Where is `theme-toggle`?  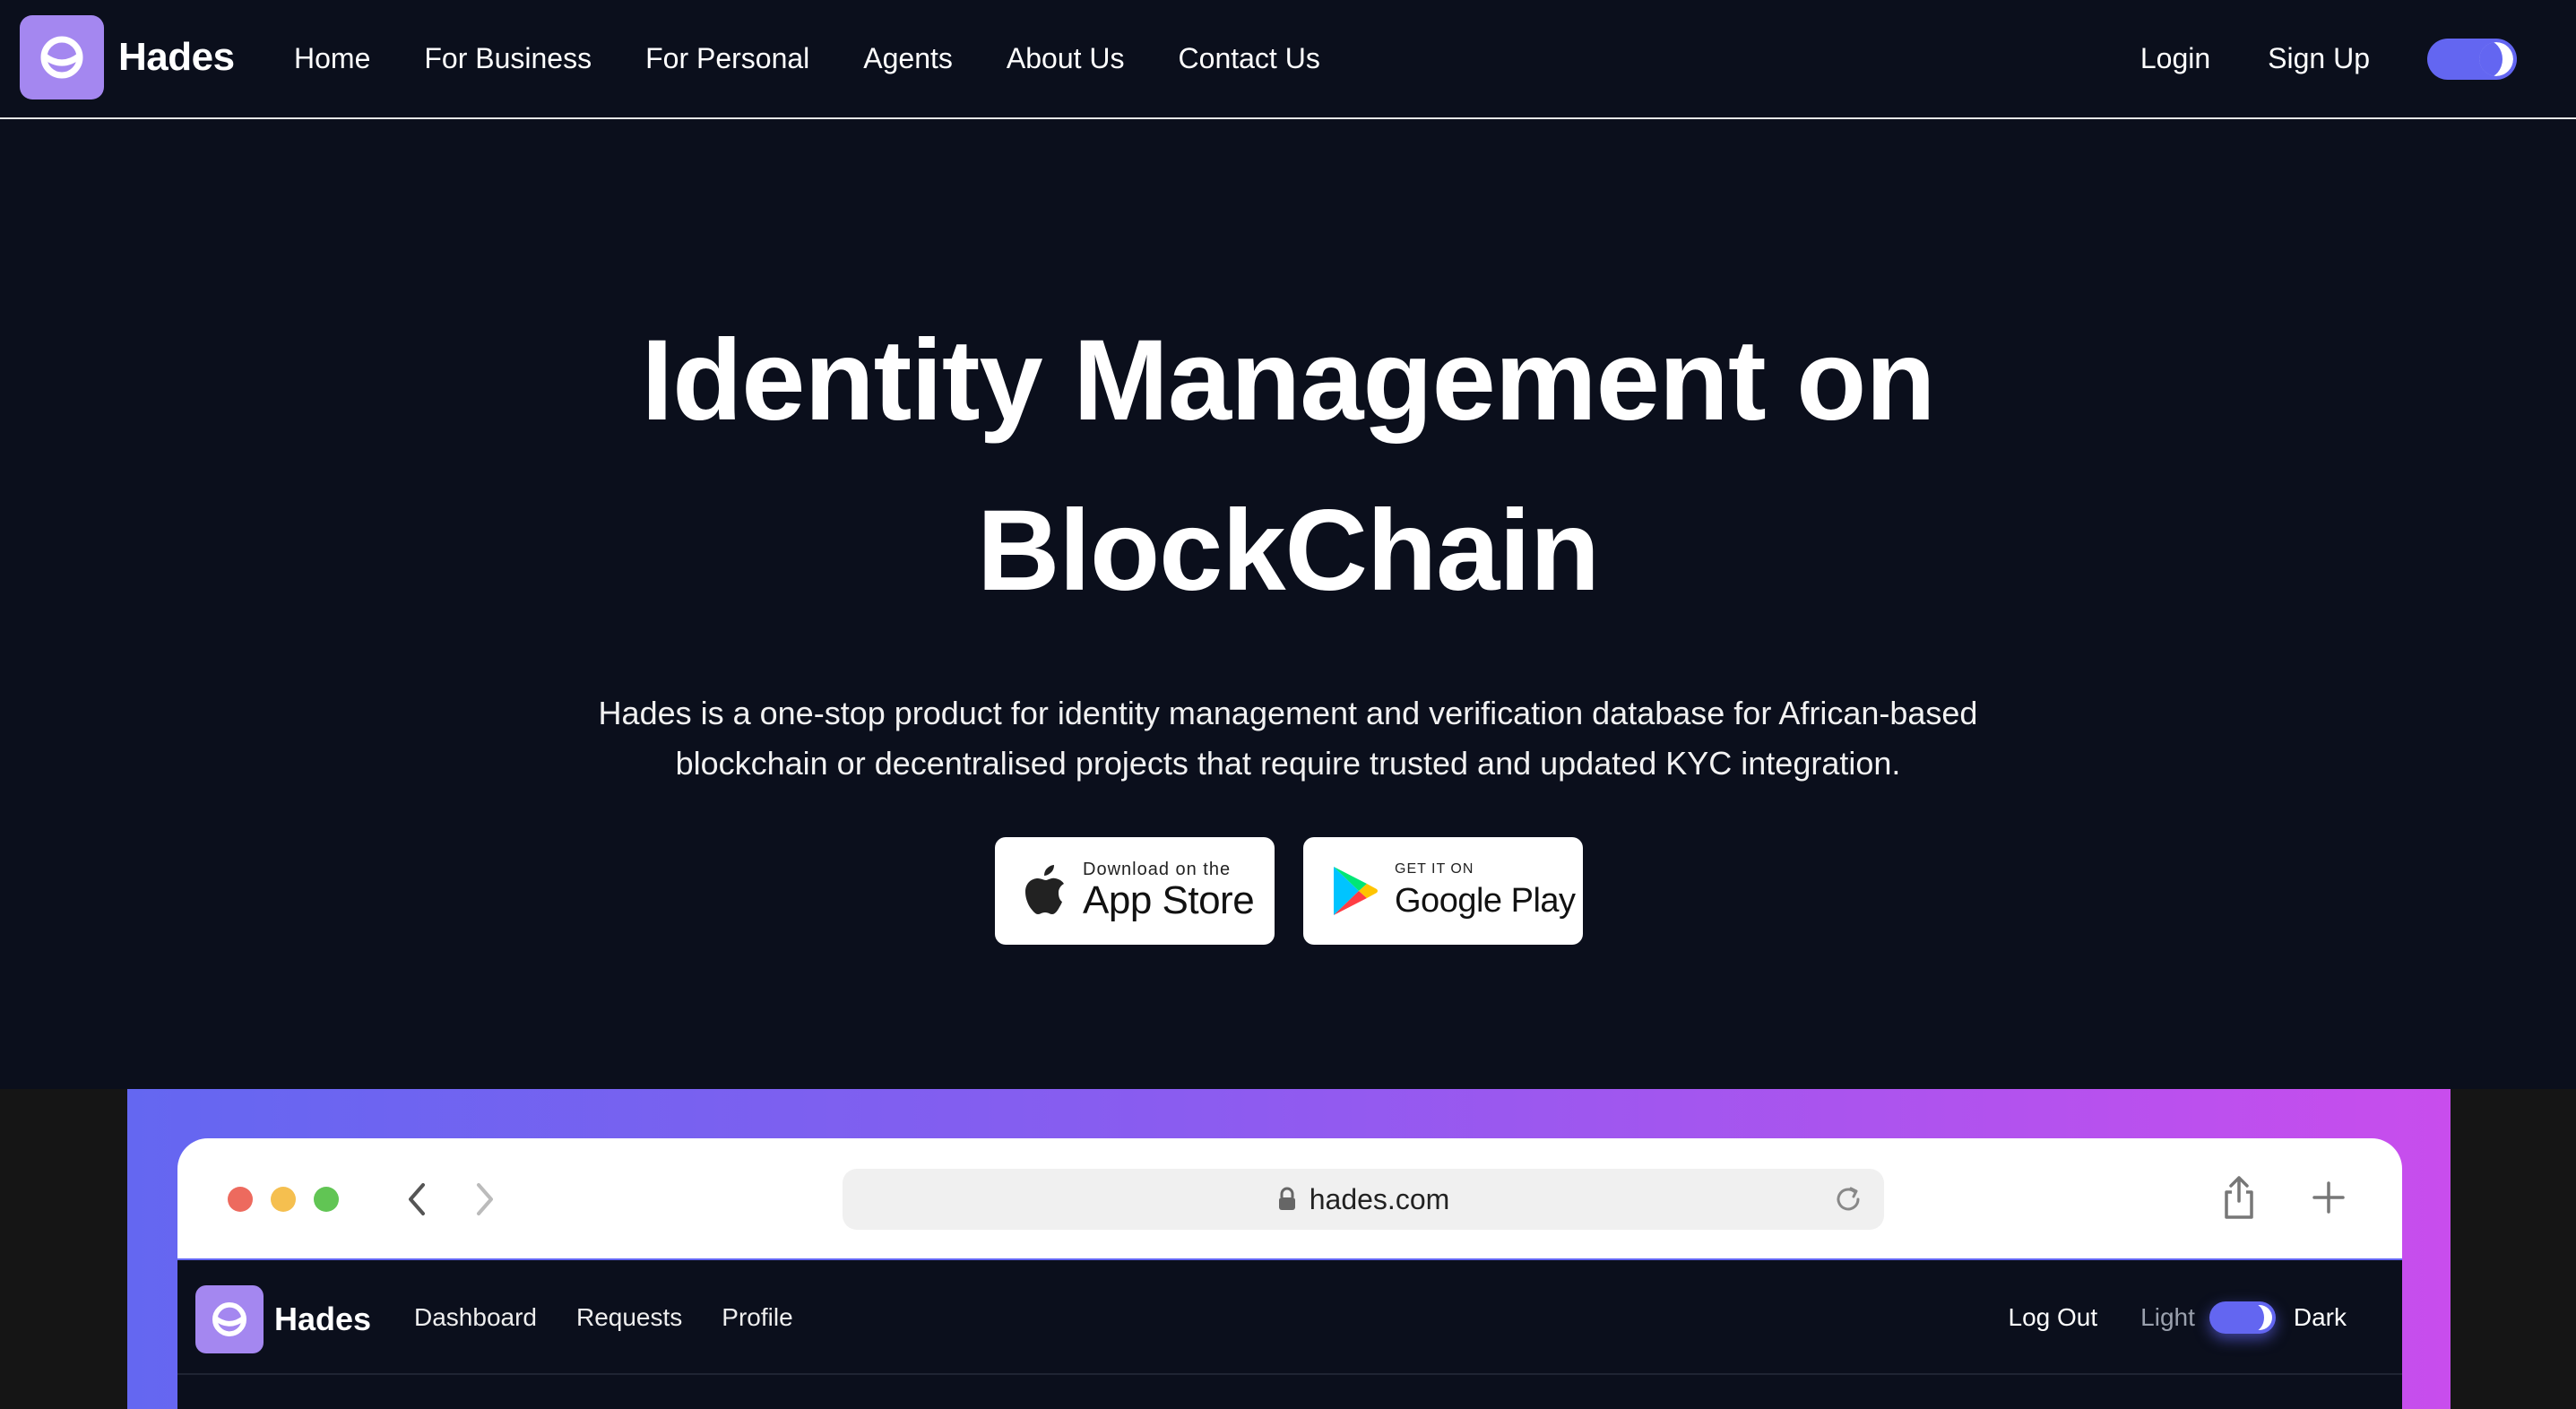 theme-toggle is located at coordinates (2472, 59).